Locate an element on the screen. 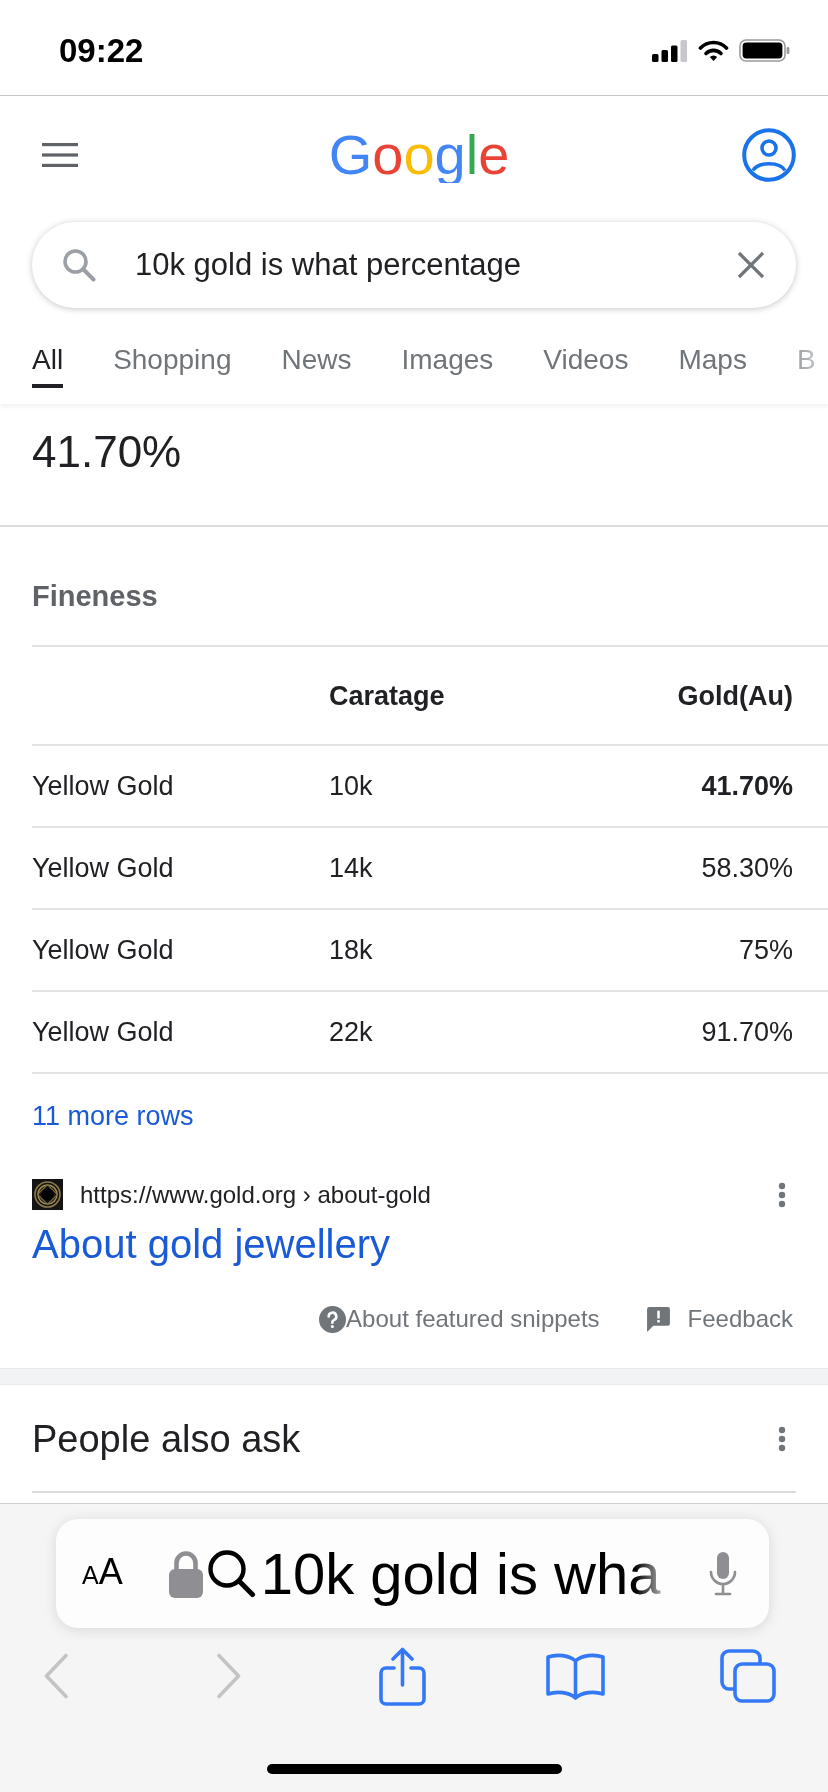  feedback-icon is located at coordinates (658, 1319).